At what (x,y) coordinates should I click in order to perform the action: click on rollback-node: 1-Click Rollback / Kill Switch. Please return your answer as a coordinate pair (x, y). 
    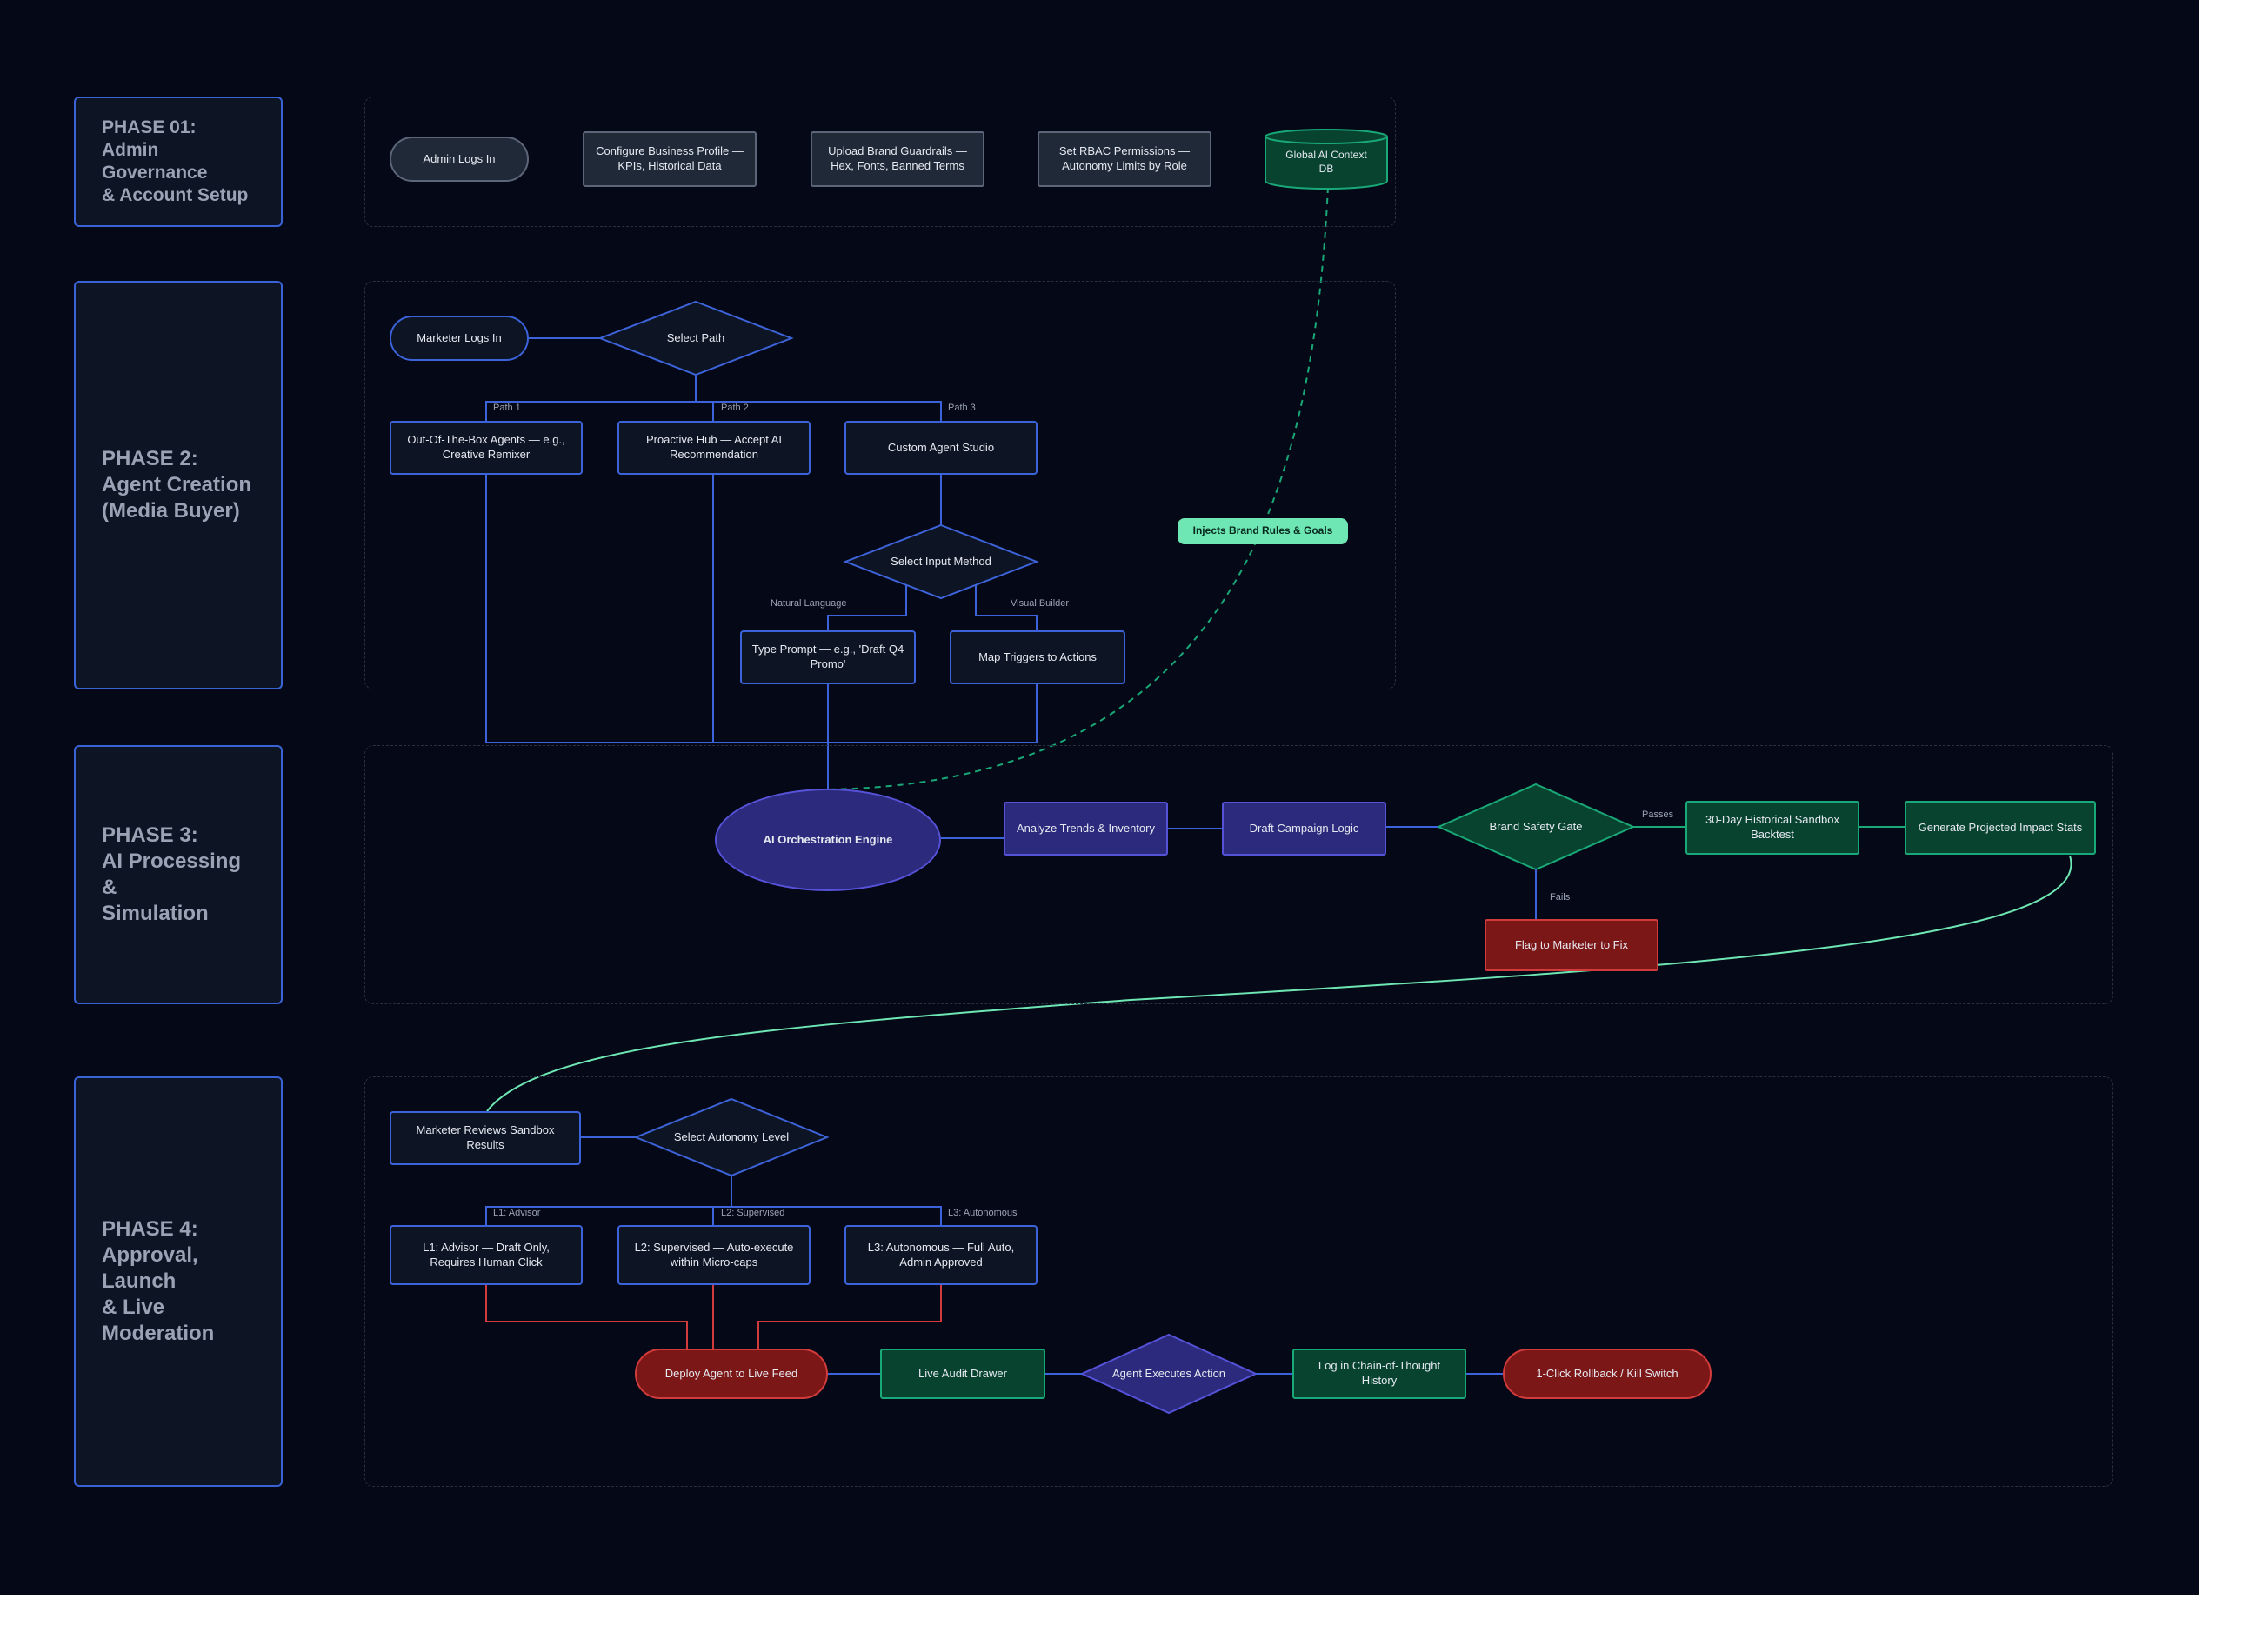
    Looking at the image, I should click on (1607, 1374).